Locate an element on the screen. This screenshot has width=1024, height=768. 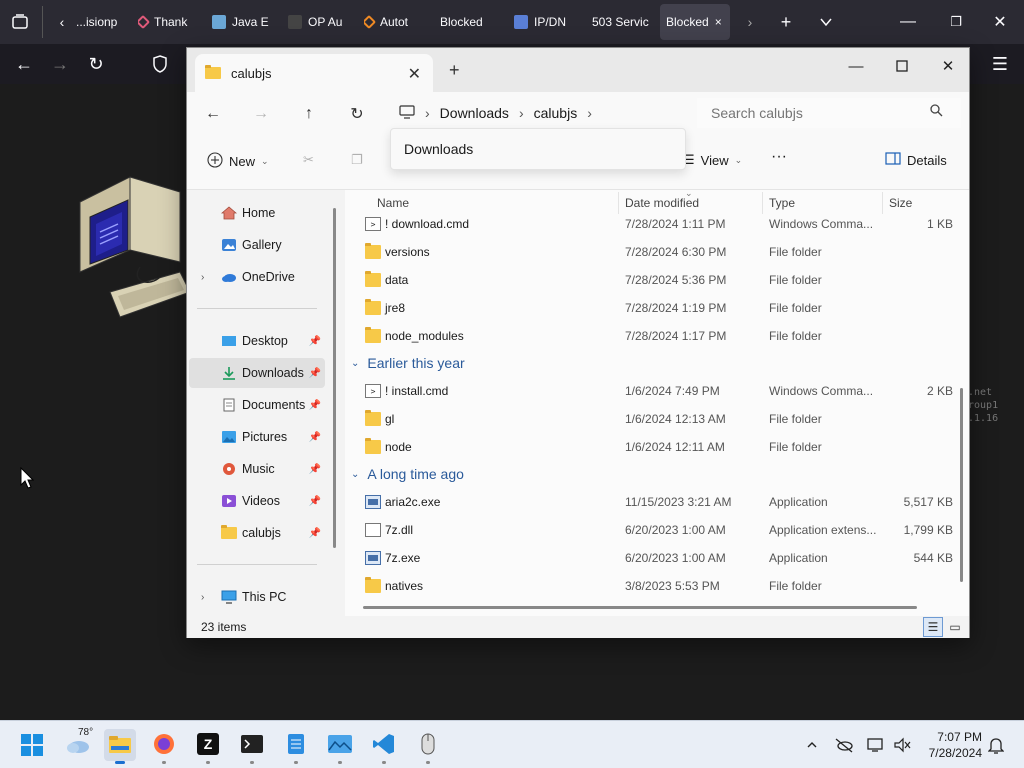
nav-item-home: Home is located at coordinates (257, 213).